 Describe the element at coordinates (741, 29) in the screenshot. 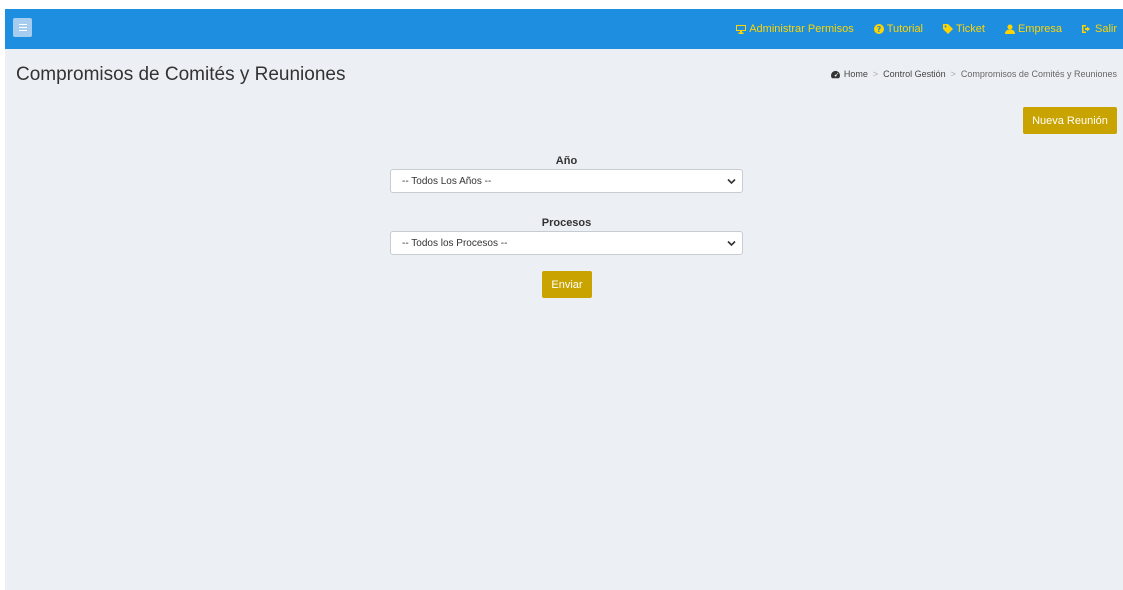

I see `desktop-icon` at that location.